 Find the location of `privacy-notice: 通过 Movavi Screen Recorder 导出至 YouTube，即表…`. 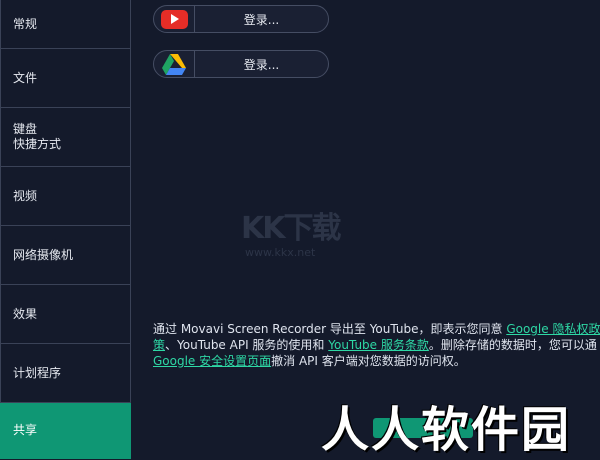

privacy-notice: 通过 Movavi Screen Recorder 导出至 YouTube，即表… is located at coordinates (376, 345).